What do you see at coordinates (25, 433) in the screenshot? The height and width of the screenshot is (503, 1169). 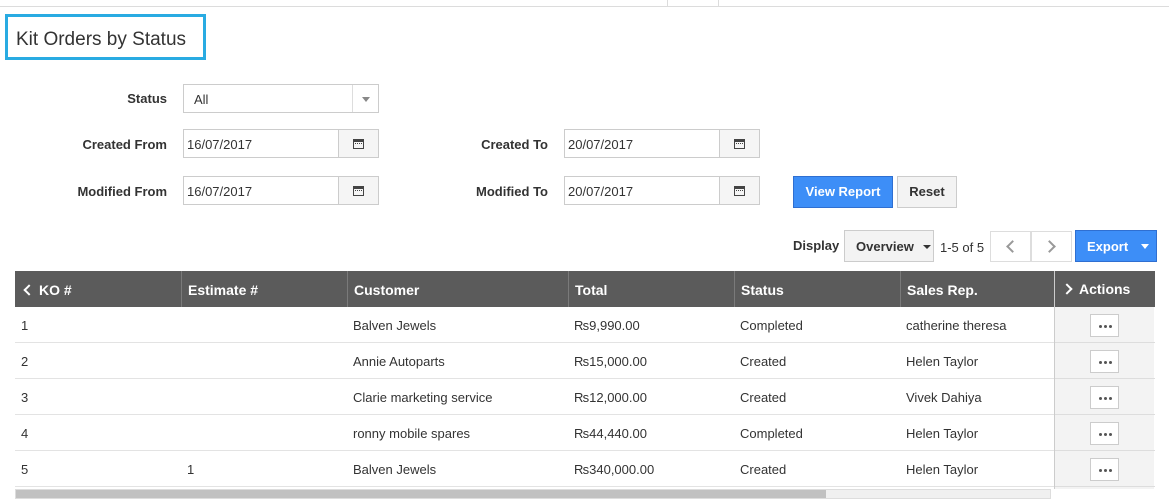 I see `cell-ko: 4` at bounding box center [25, 433].